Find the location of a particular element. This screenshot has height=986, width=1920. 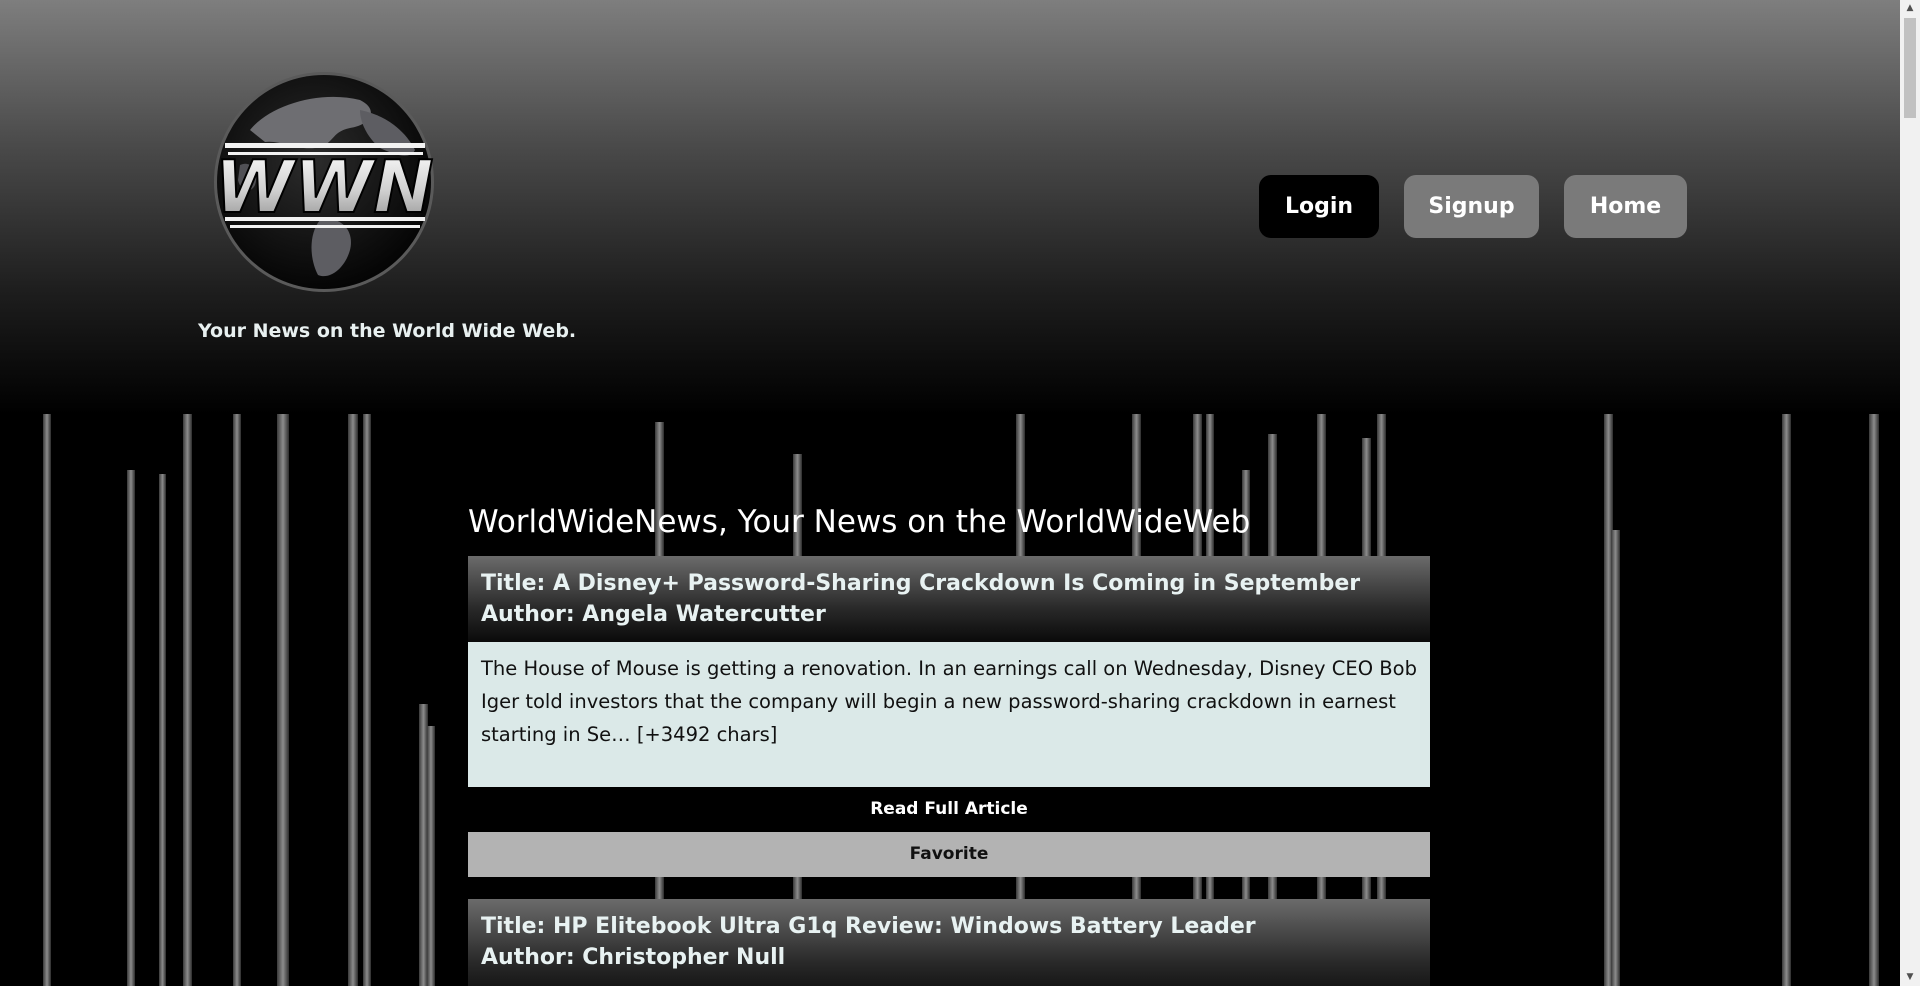

read-full-article-button: Read Full Article is located at coordinates (949, 809).